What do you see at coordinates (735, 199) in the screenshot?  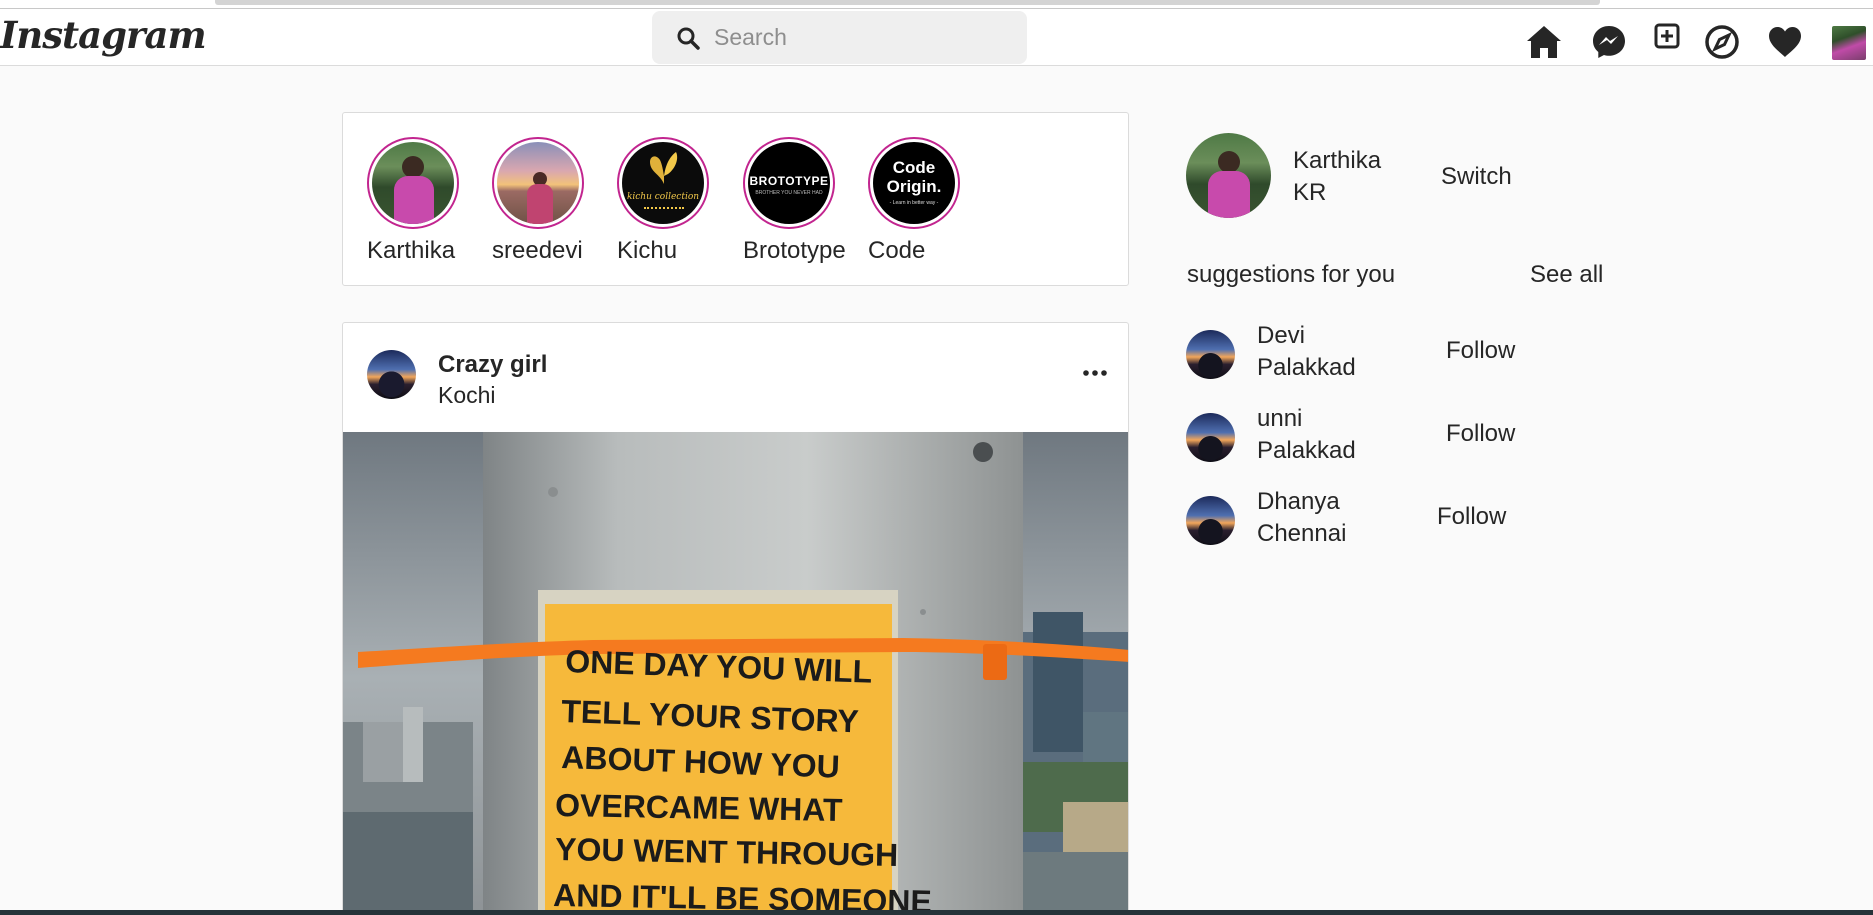 I see `stories-tray: Karthika sreedevi kichu collection Kichu` at bounding box center [735, 199].